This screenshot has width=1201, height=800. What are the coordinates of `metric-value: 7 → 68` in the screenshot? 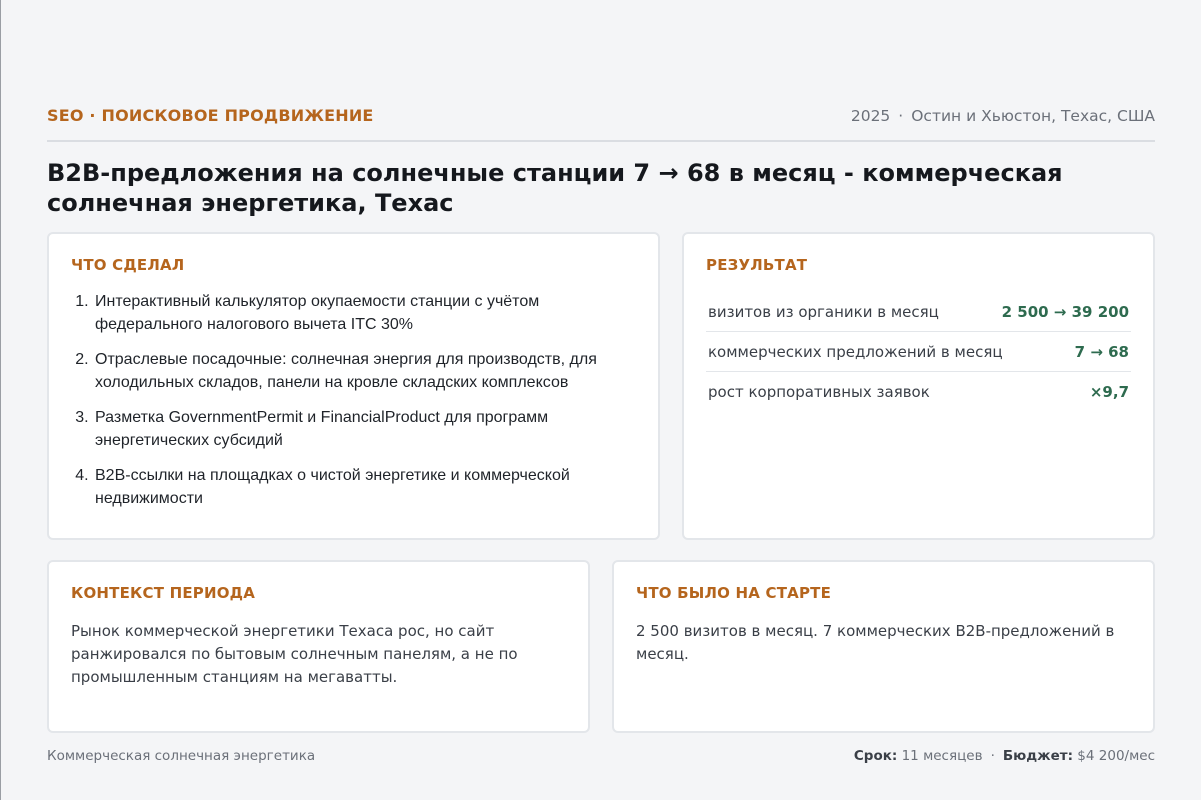 It's located at (1101, 351).